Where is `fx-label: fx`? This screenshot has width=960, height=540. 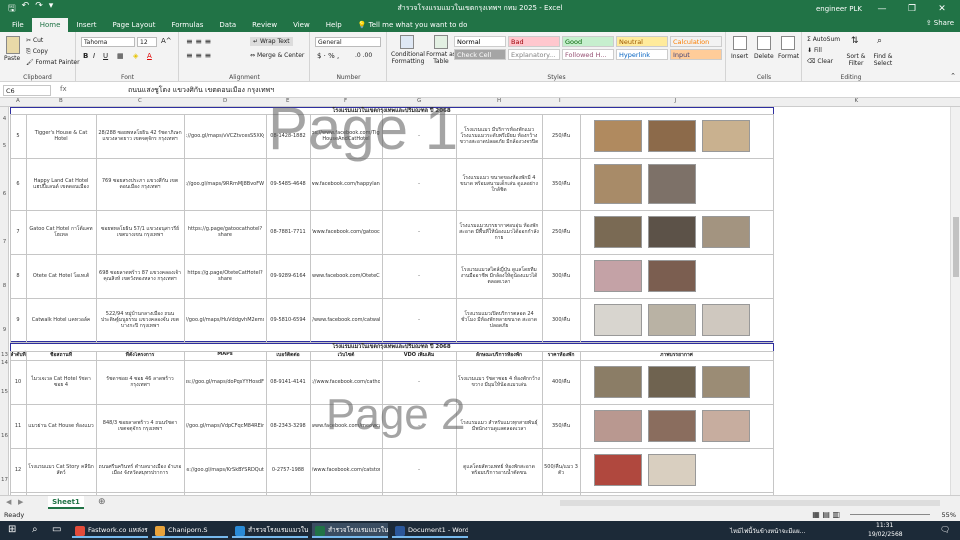
fx-label: fx is located at coordinates (63, 89).